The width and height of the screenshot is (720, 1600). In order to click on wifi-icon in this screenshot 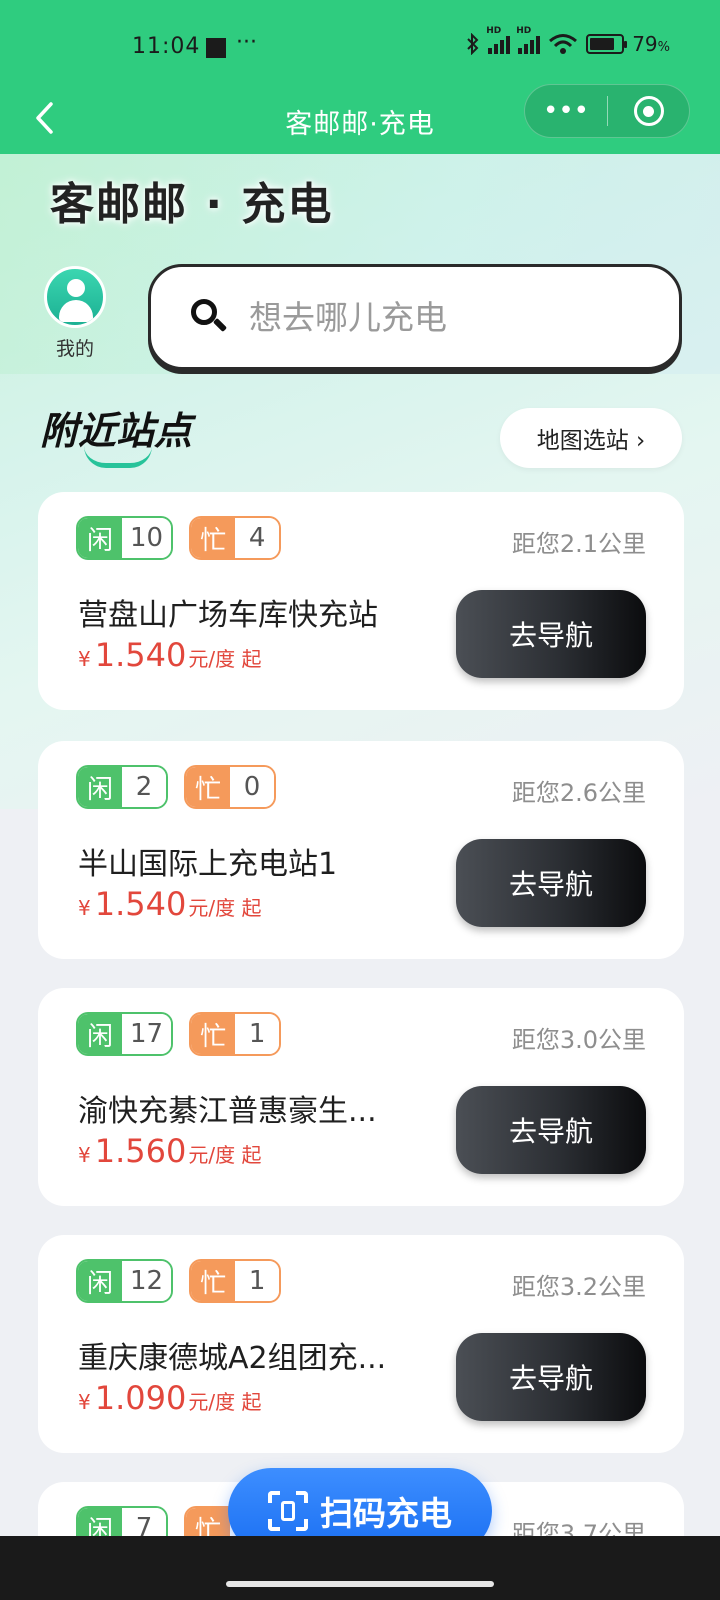, I will do `click(563, 44)`.